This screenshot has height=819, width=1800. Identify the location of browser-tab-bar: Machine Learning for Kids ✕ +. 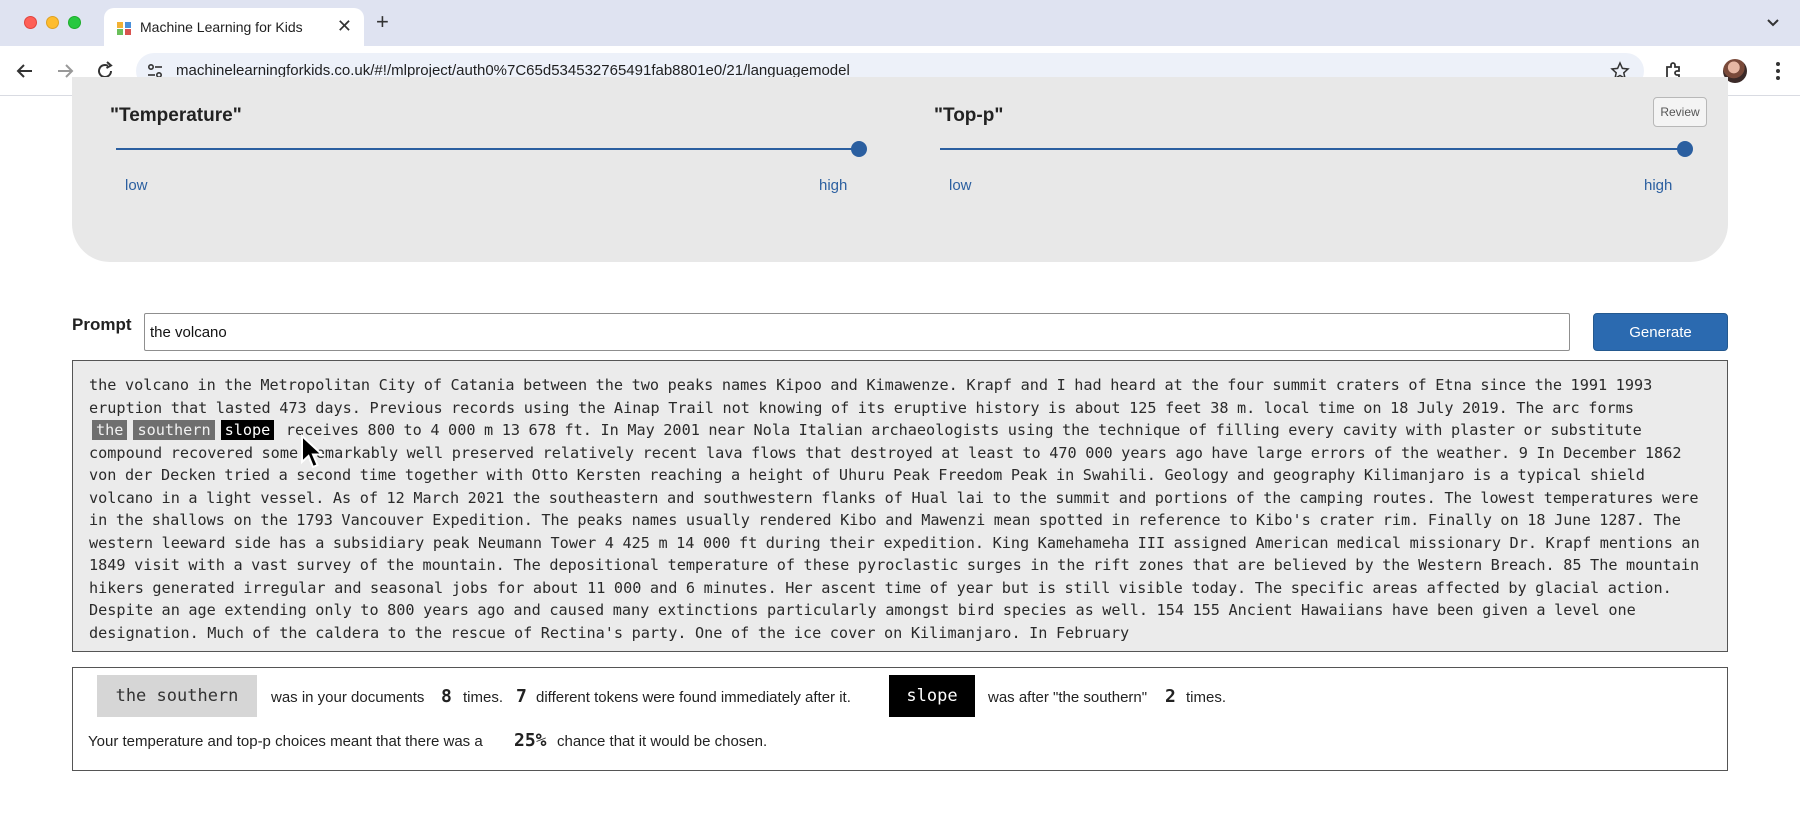
(900, 23).